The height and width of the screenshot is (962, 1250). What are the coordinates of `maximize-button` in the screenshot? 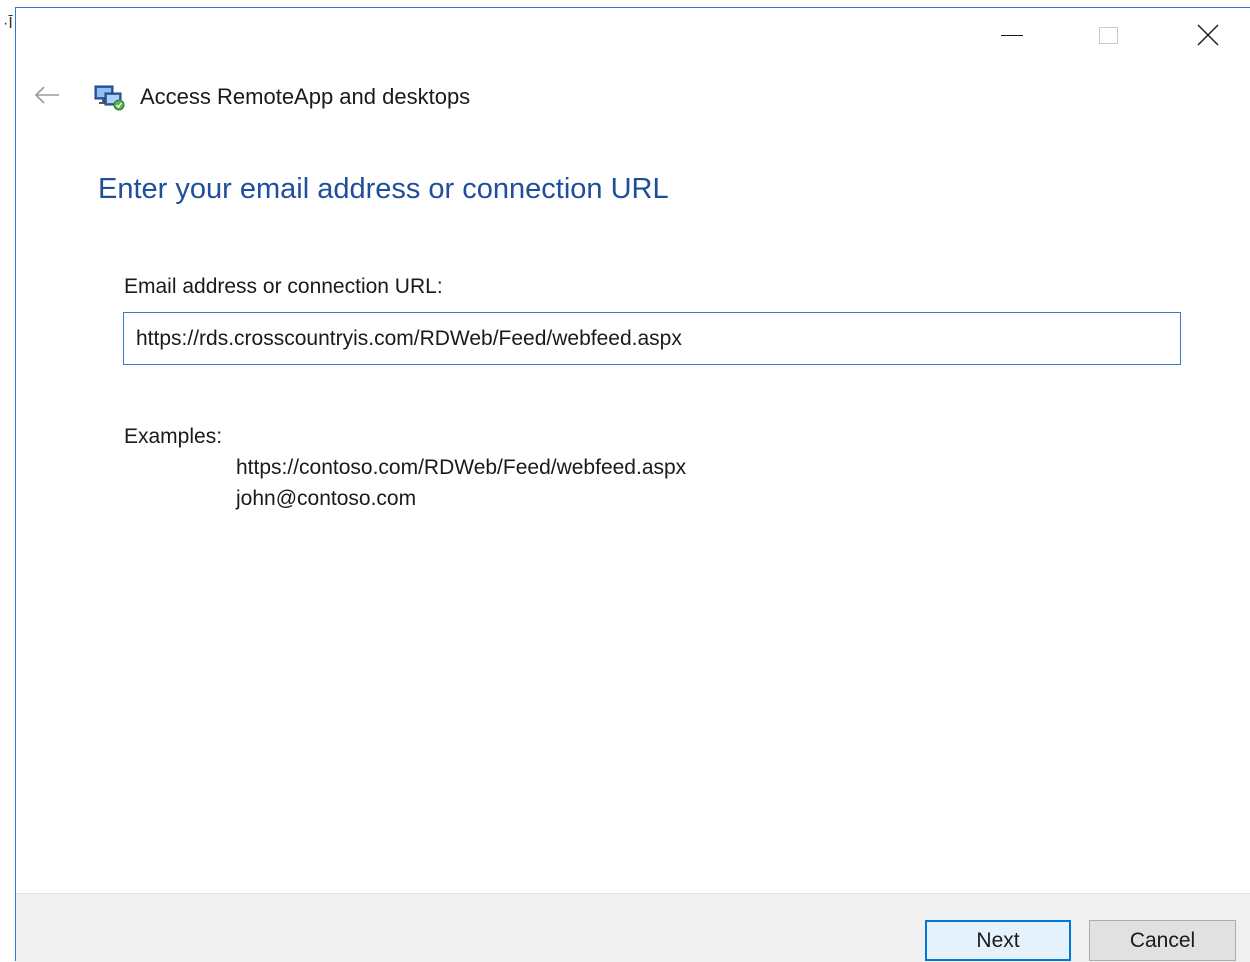 It's located at (1108, 36).